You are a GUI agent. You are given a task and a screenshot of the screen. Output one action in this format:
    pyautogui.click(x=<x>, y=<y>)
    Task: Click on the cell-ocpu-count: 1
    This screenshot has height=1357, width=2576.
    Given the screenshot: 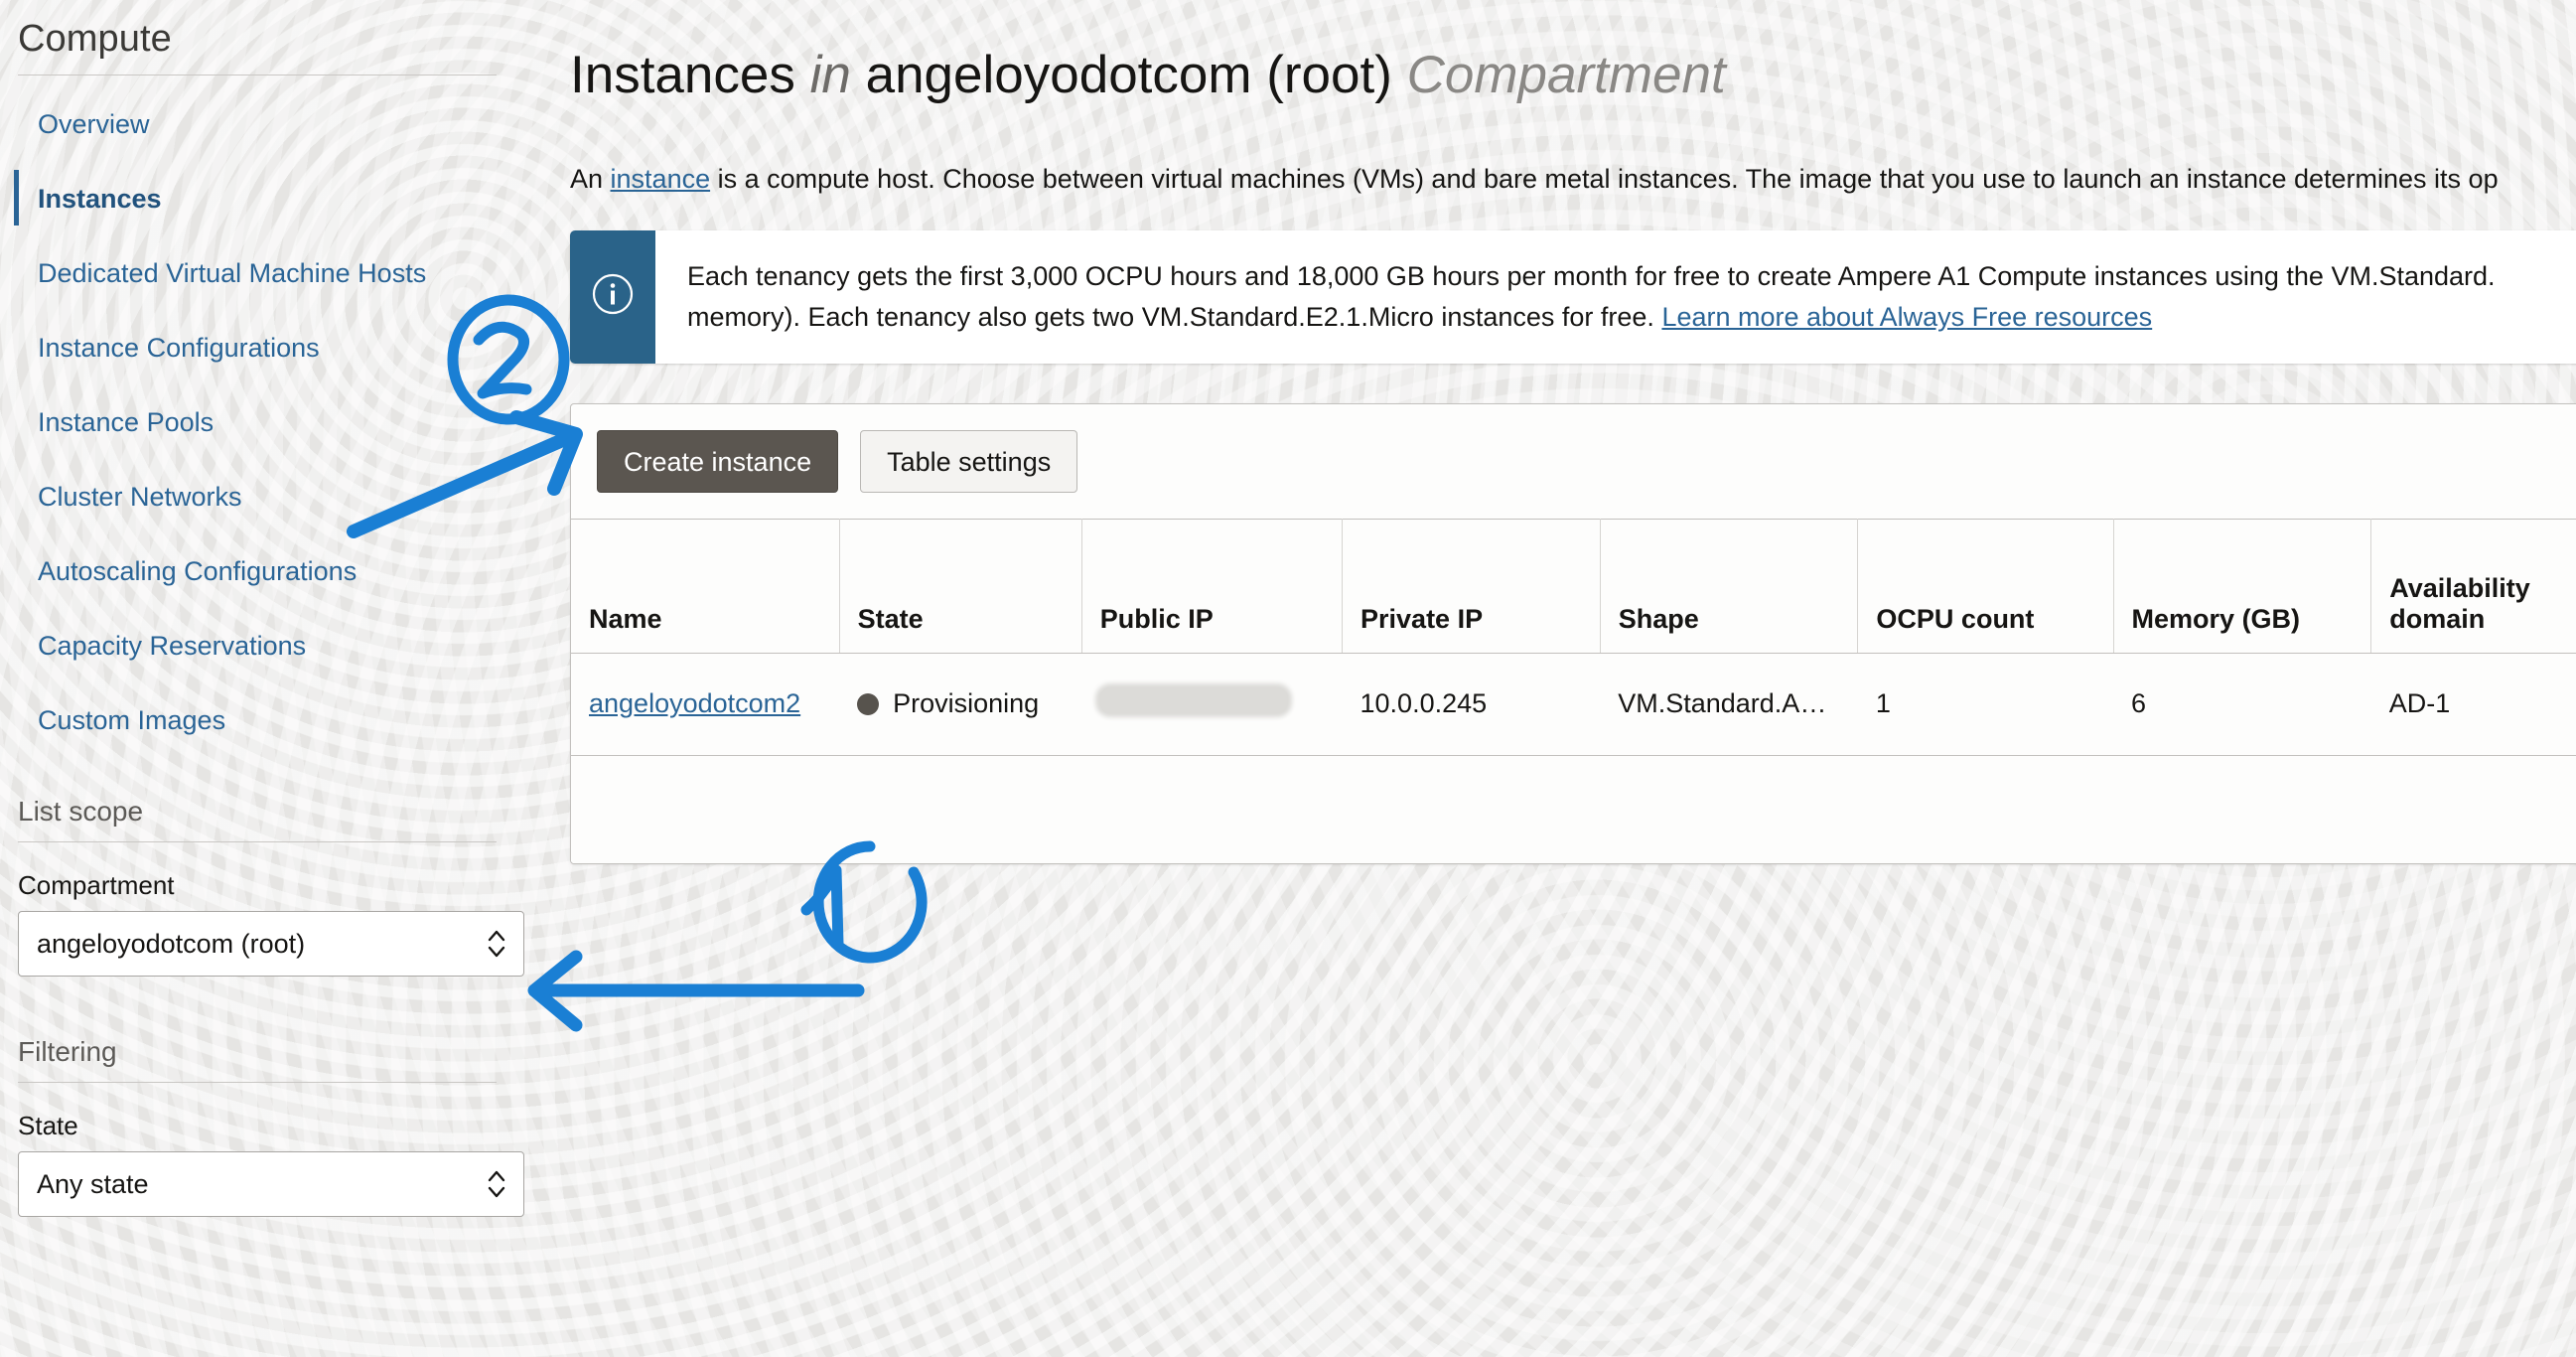 What is the action you would take?
    pyautogui.click(x=1985, y=705)
    